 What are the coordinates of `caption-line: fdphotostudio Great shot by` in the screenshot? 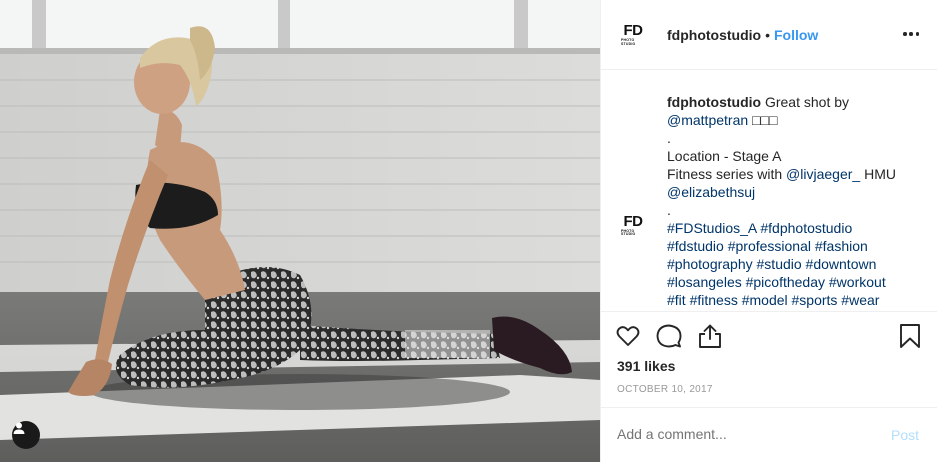 It's located at (797, 102).